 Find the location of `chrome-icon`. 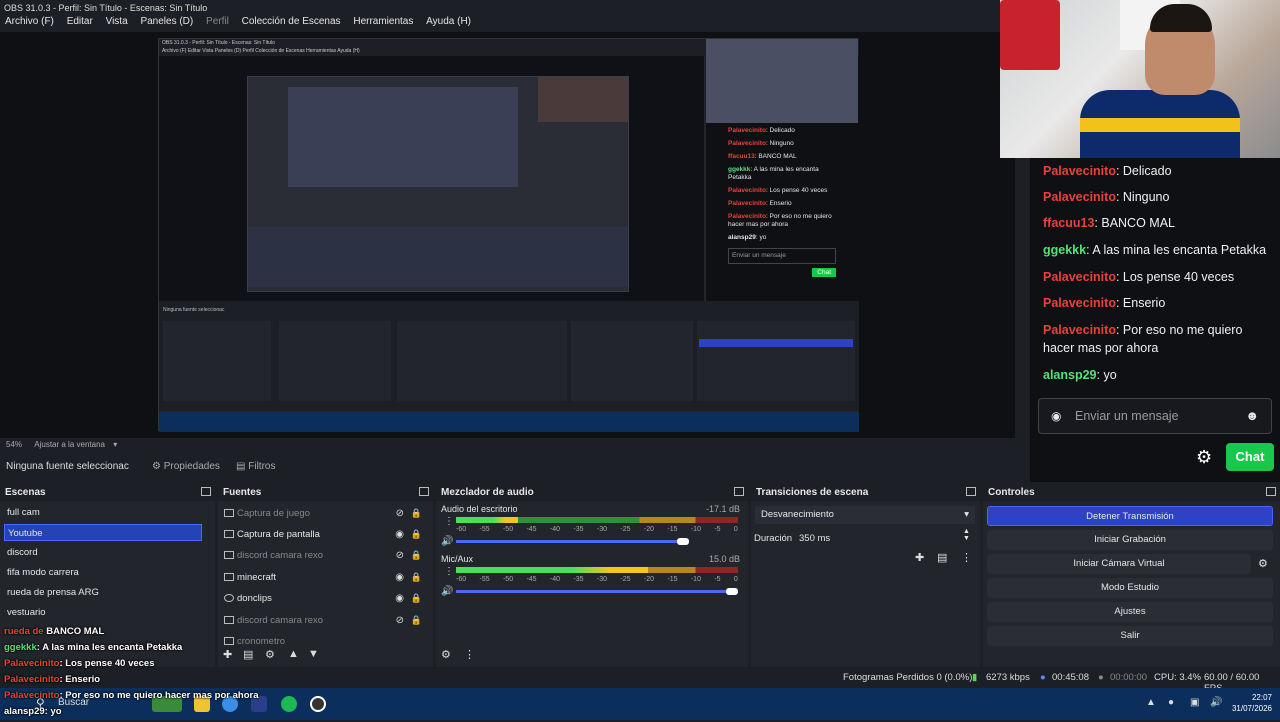

chrome-icon is located at coordinates (230, 704).